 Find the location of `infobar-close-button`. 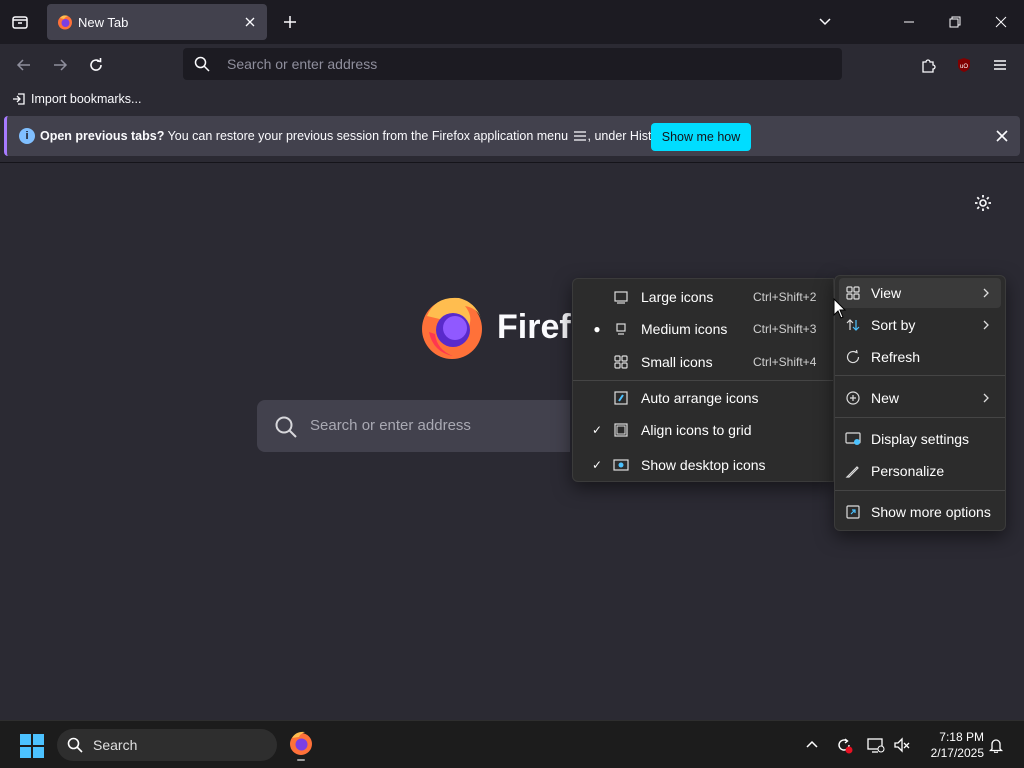

infobar-close-button is located at coordinates (1002, 136).